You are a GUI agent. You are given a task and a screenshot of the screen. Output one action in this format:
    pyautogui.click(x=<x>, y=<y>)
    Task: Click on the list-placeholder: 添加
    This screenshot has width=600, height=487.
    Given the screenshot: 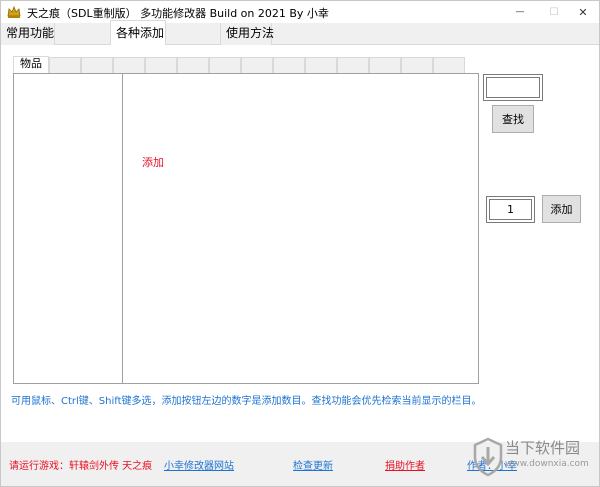 What is the action you would take?
    pyautogui.click(x=153, y=162)
    